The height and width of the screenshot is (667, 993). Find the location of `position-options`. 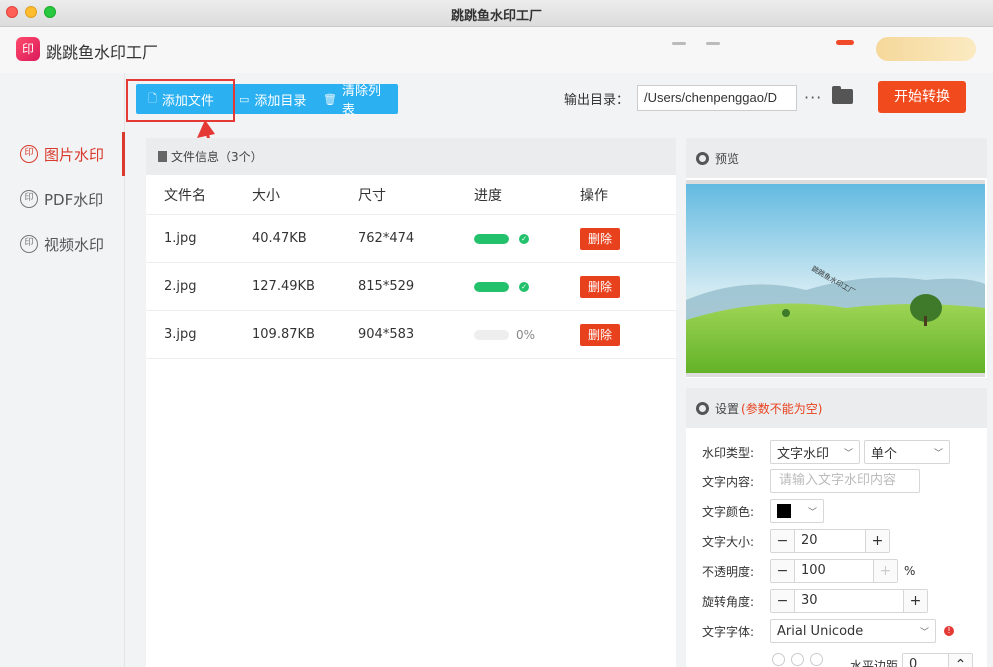

position-options is located at coordinates (797, 659).